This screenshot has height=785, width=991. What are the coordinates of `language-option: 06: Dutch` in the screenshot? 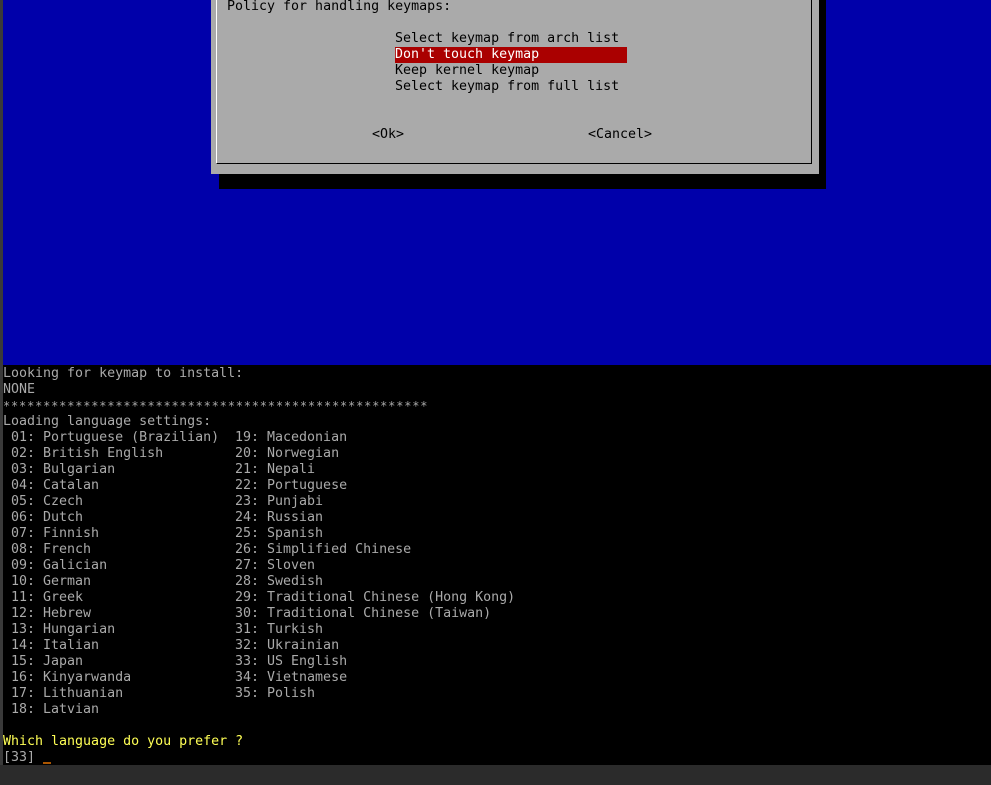 It's located at (43, 517).